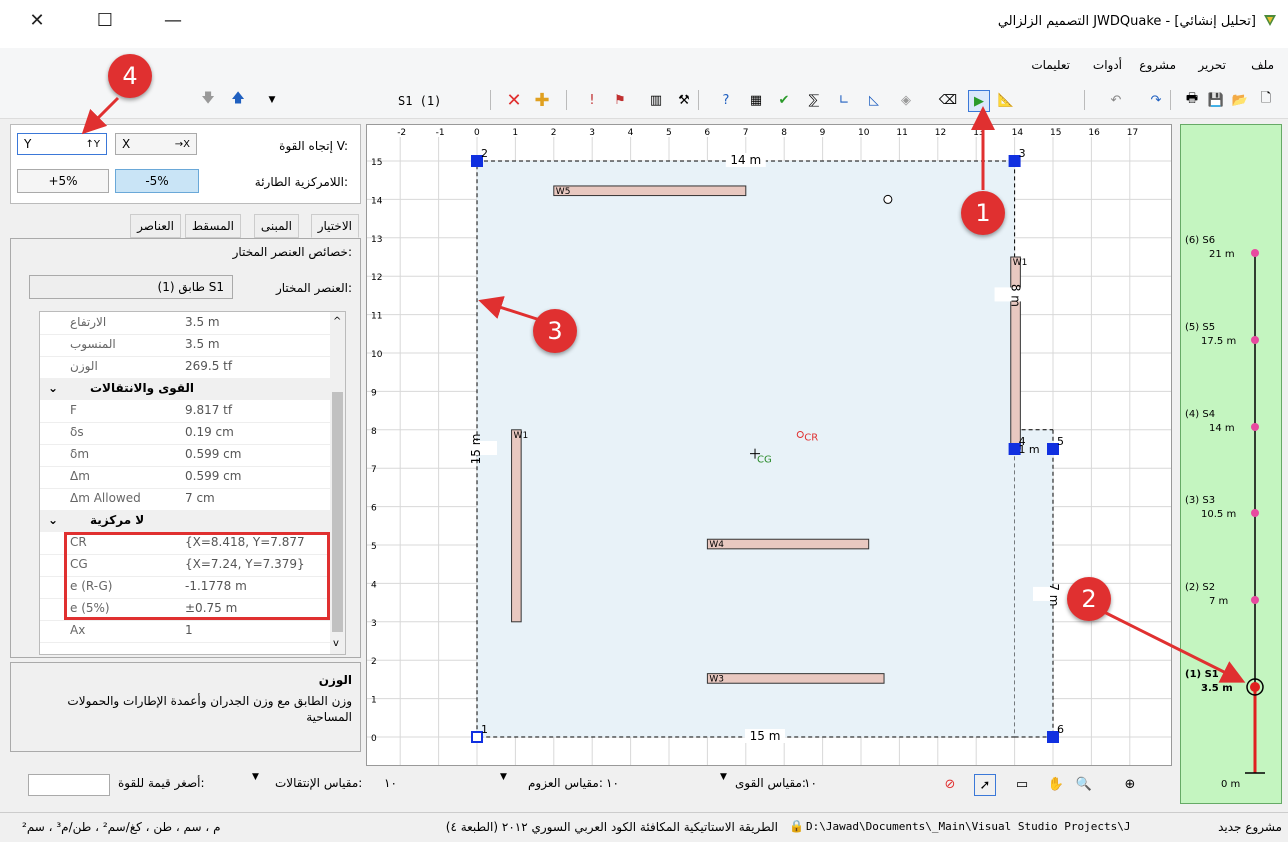 The image size is (1288, 842). What do you see at coordinates (185, 499) in the screenshot?
I see `prop-row: Δm Allowed 7 cm` at bounding box center [185, 499].